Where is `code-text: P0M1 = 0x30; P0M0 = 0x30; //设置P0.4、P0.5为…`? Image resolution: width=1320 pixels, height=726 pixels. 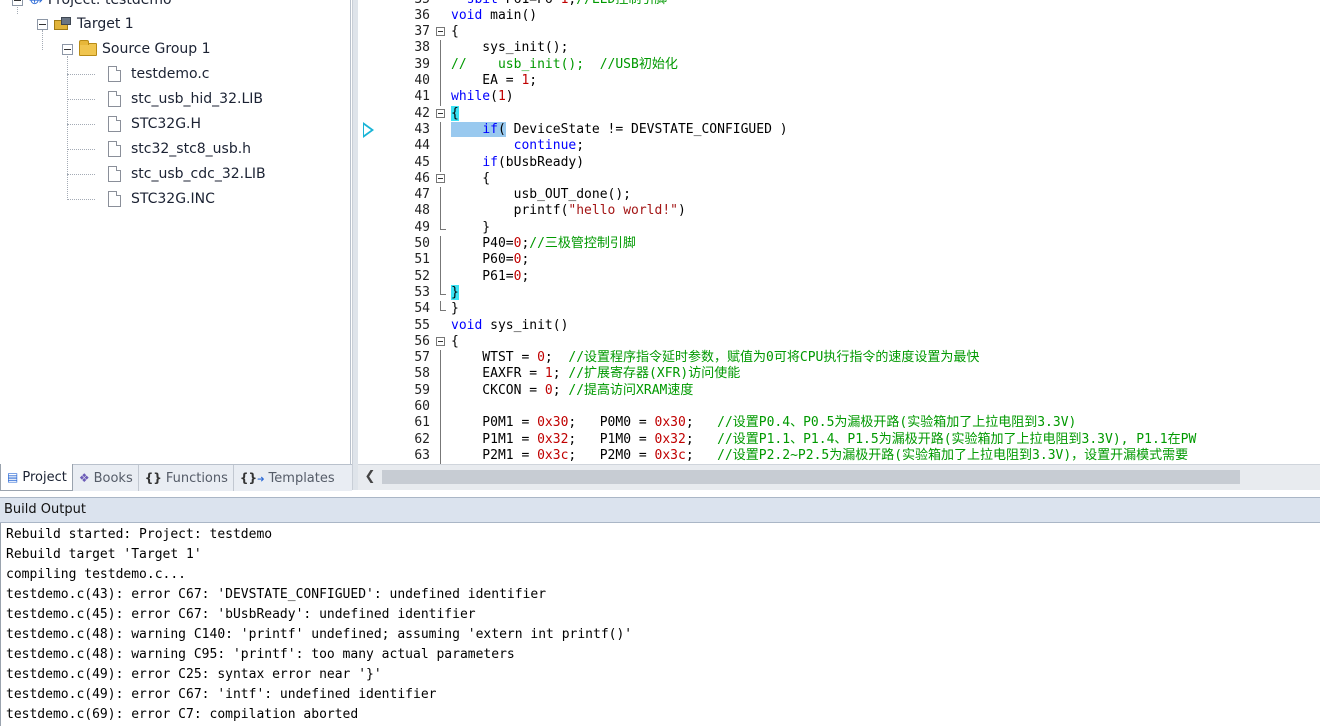 code-text: P0M1 = 0x30; P0M0 = 0x30; //设置P0.4、P0.5为… is located at coordinates (764, 423).